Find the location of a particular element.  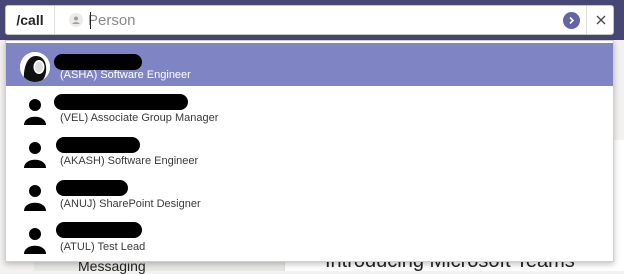

result-subtitle: (ATUL) Test Lead is located at coordinates (103, 247).